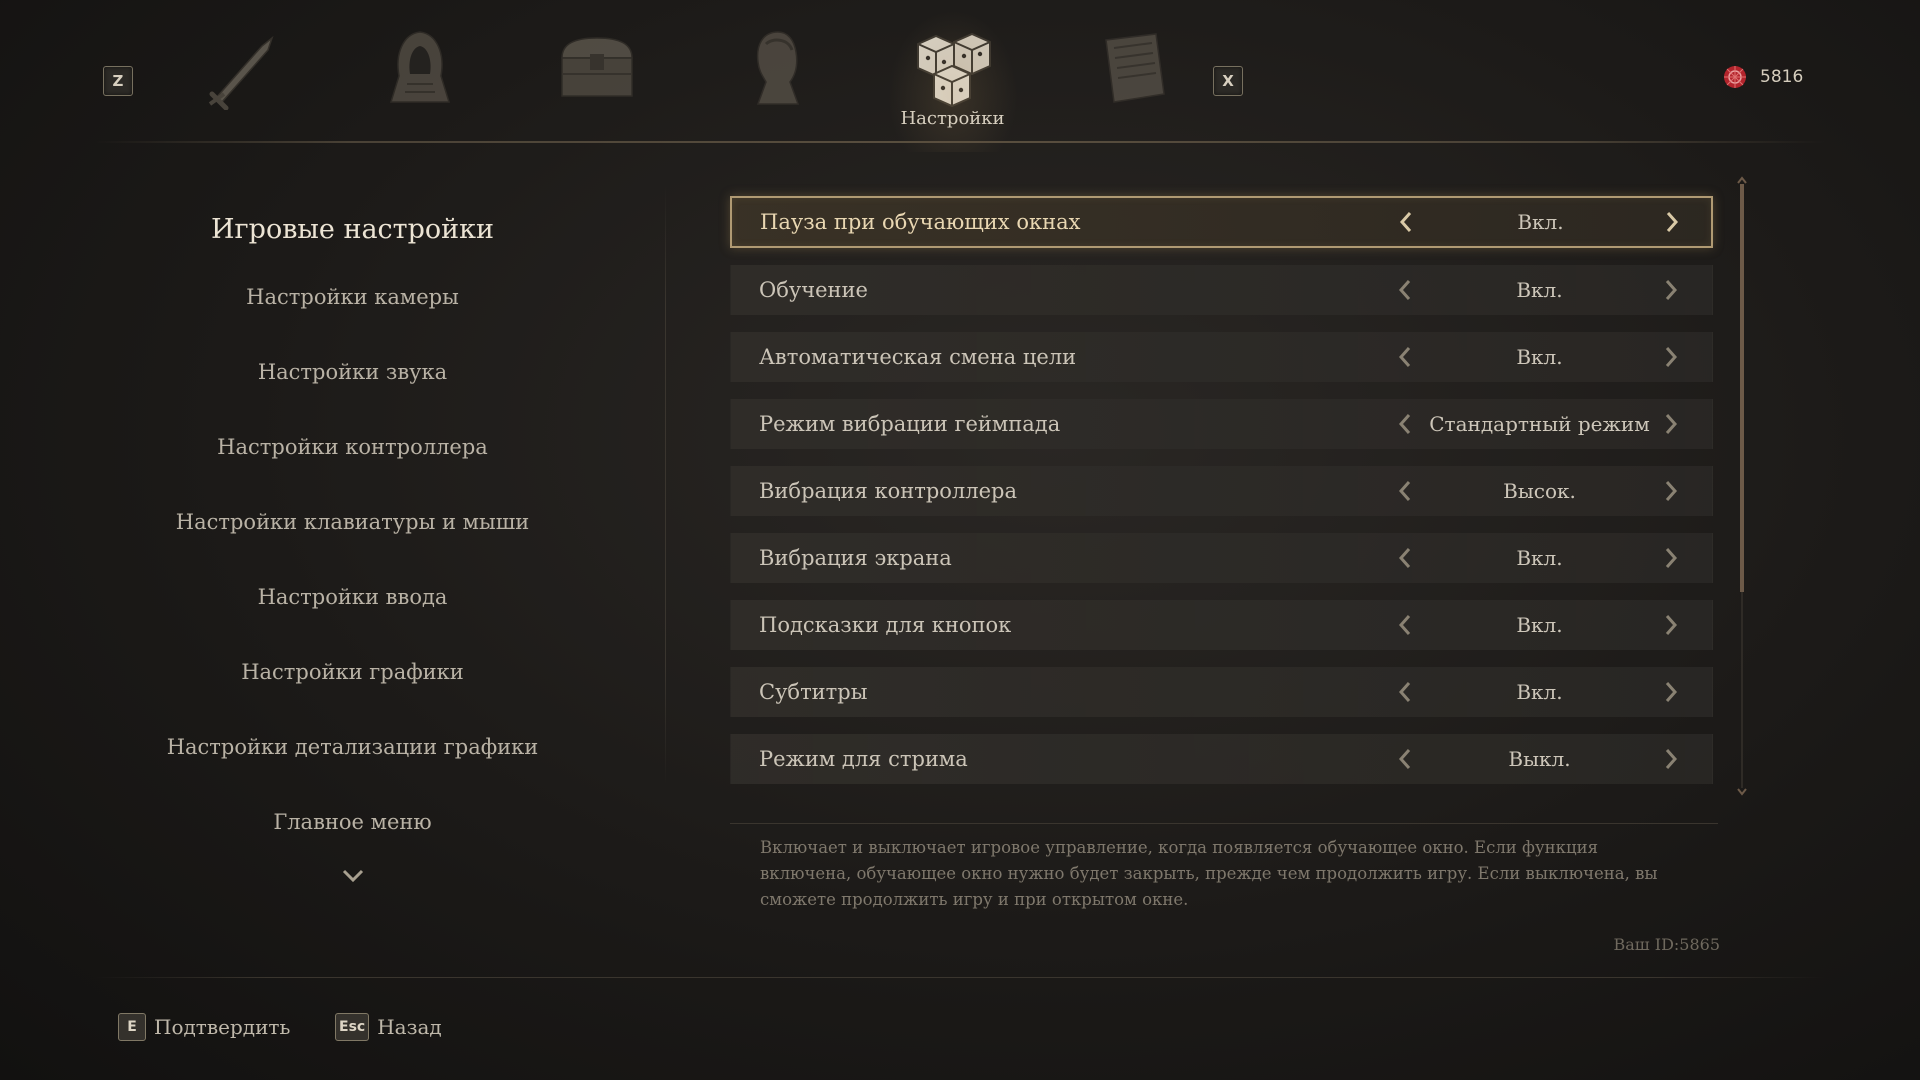  Describe the element at coordinates (352, 822) in the screenshot. I see `category-main-menu: Главное меню` at that location.